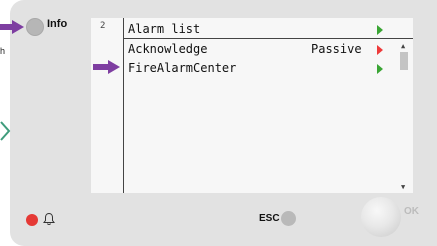 The image size is (437, 246). What do you see at coordinates (269, 218) in the screenshot?
I see `esc-label: ESC` at bounding box center [269, 218].